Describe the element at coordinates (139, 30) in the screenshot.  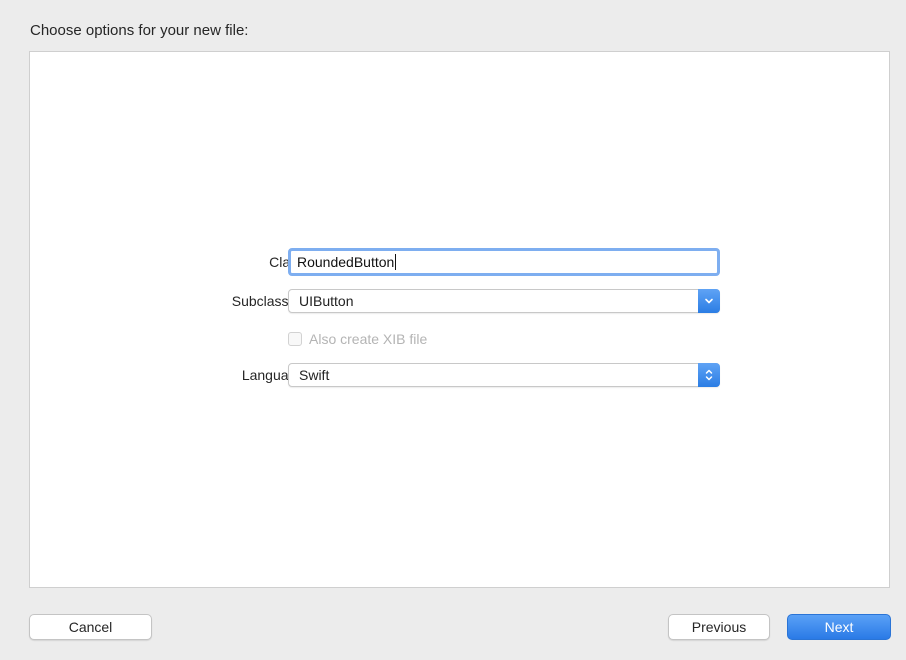
I see `dialog-title: Choose options for your new file:` at that location.